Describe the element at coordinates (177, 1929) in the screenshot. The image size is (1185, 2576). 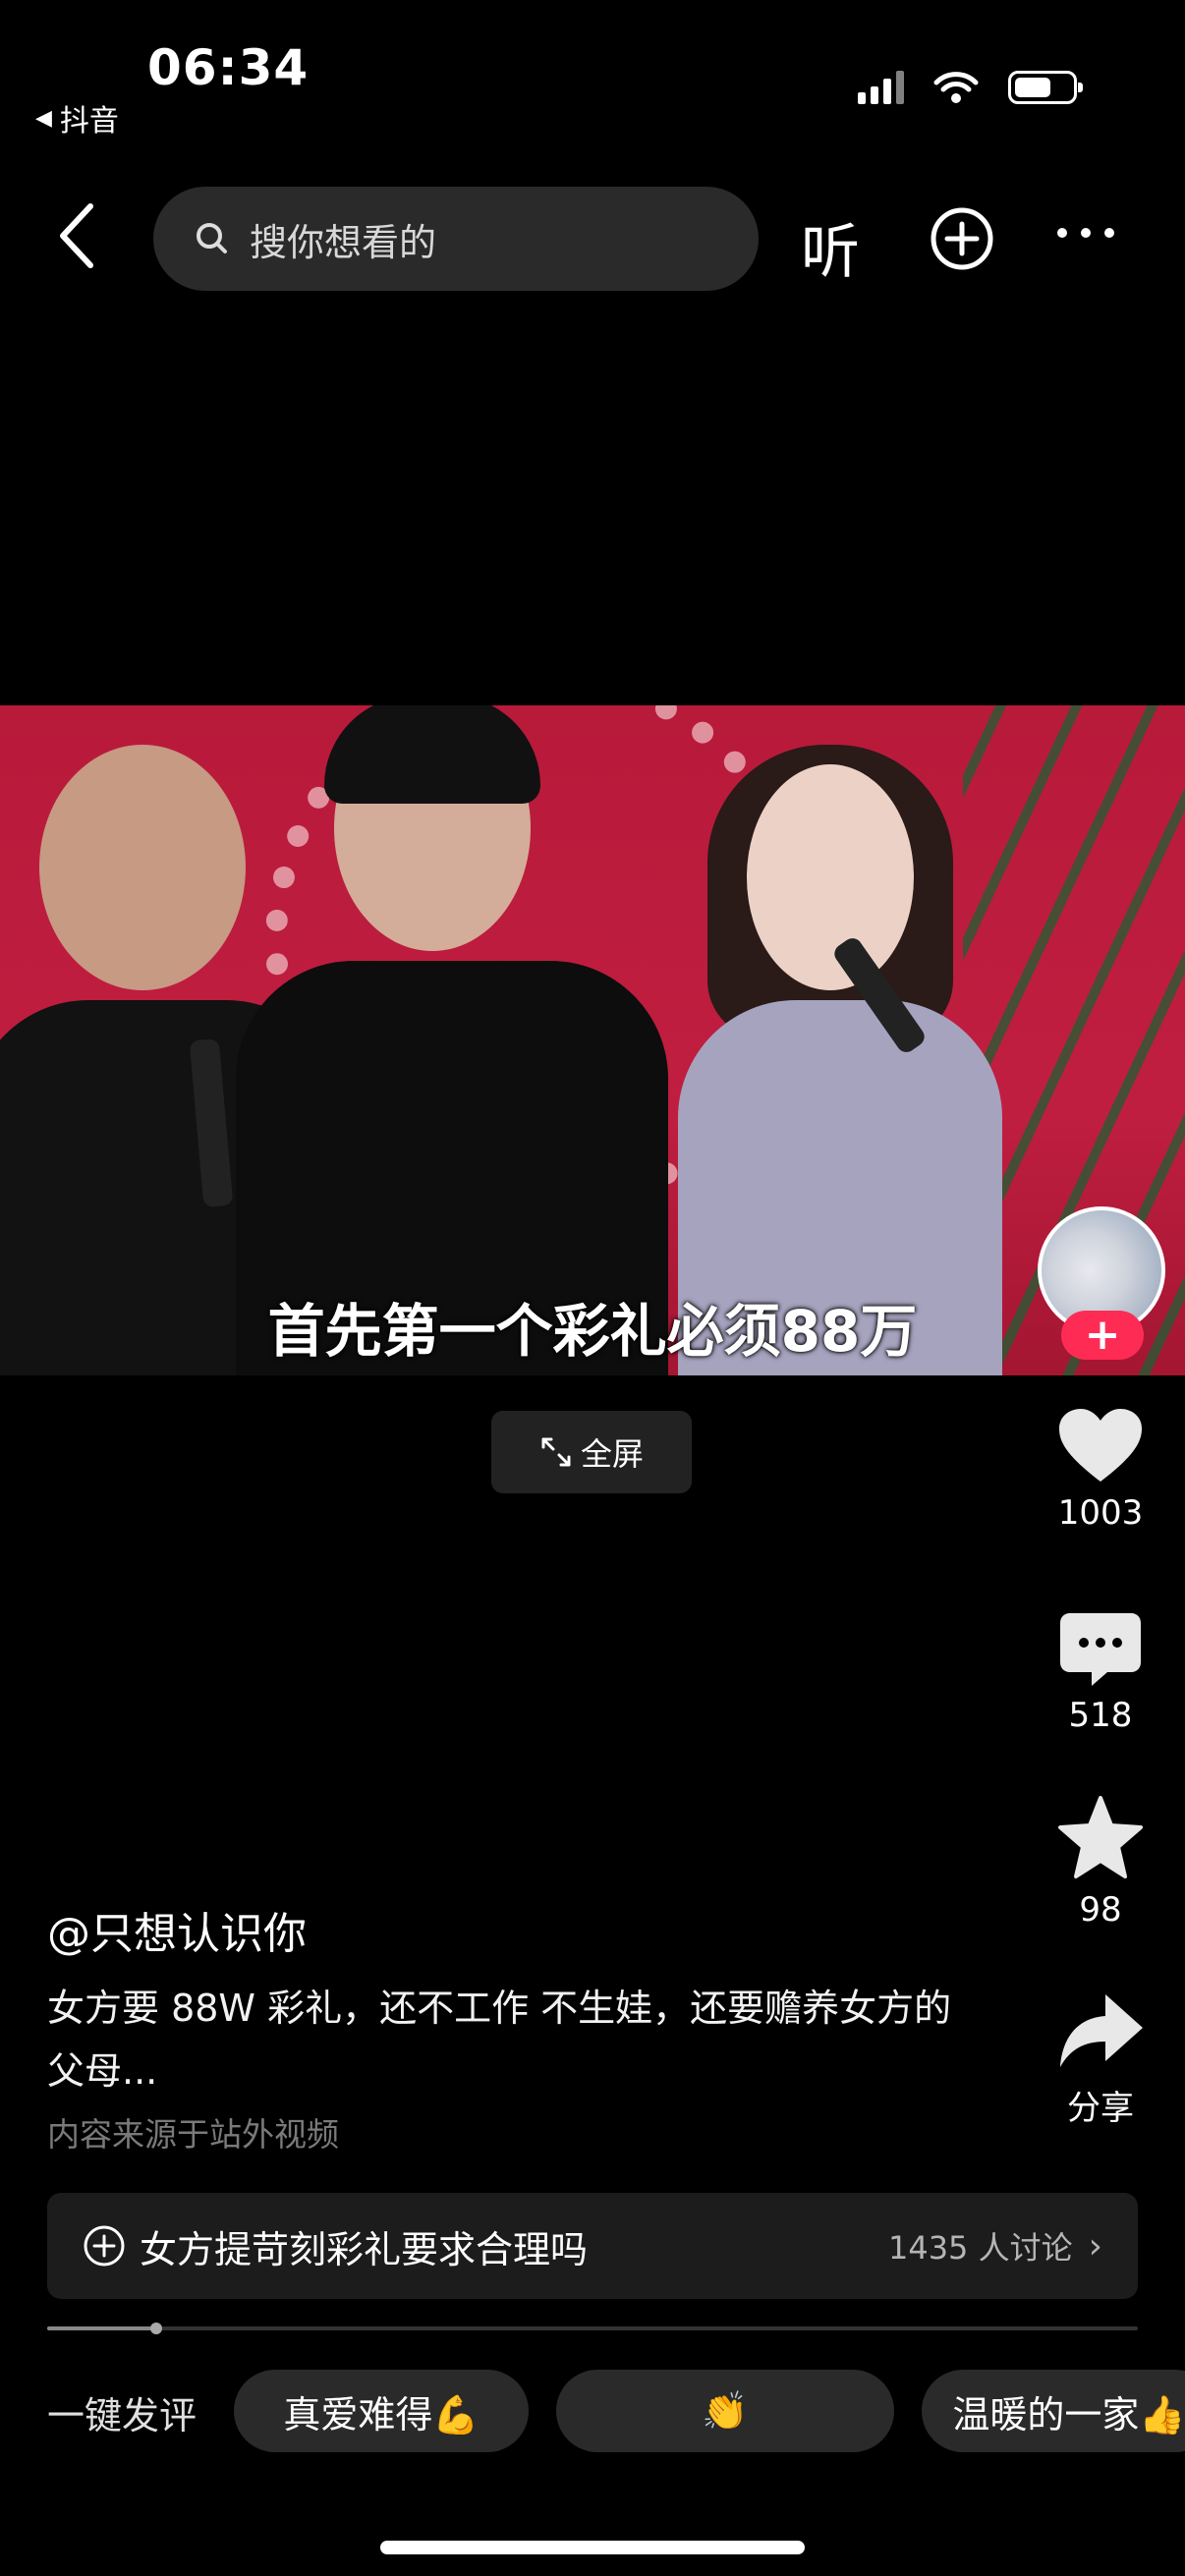
I see `author-name: @只想认识你` at that location.